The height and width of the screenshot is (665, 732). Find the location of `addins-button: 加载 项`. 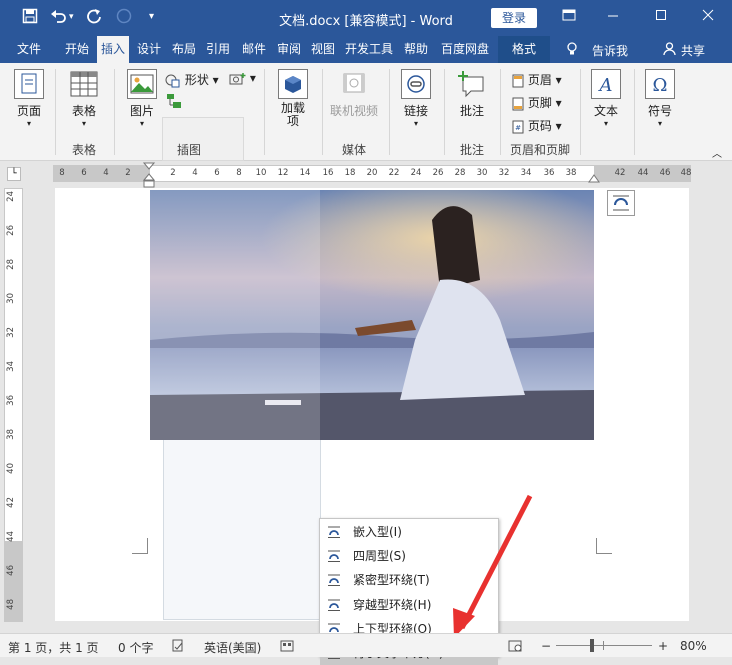

addins-button: 加载 项 is located at coordinates (293, 98).